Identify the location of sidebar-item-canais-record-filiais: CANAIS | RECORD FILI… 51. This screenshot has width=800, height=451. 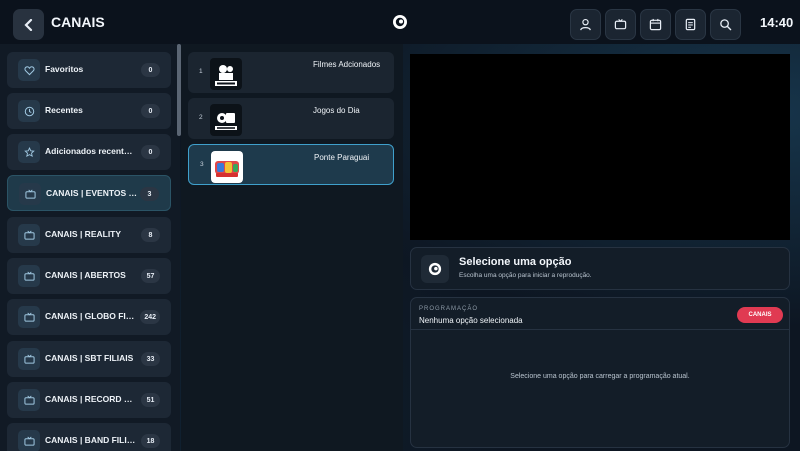
(89, 400).